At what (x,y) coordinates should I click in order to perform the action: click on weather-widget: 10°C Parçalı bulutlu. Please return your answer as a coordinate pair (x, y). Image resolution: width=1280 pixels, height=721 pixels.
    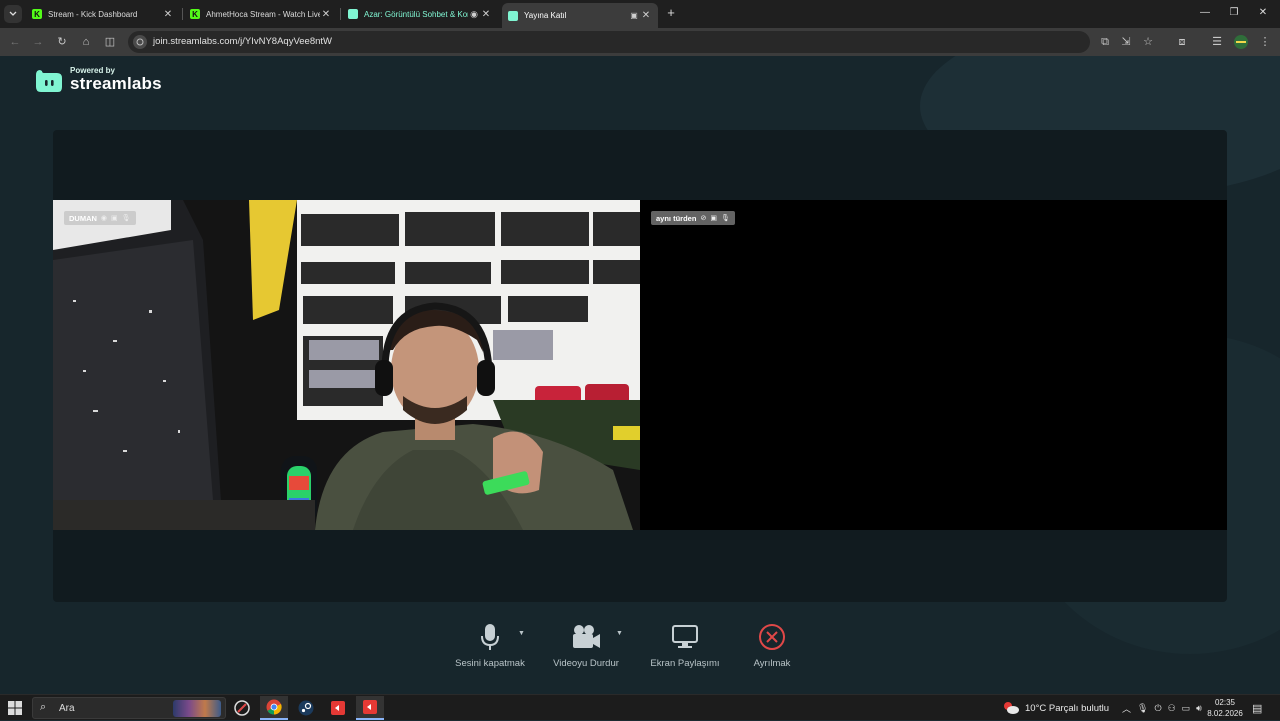
    Looking at the image, I should click on (1055, 708).